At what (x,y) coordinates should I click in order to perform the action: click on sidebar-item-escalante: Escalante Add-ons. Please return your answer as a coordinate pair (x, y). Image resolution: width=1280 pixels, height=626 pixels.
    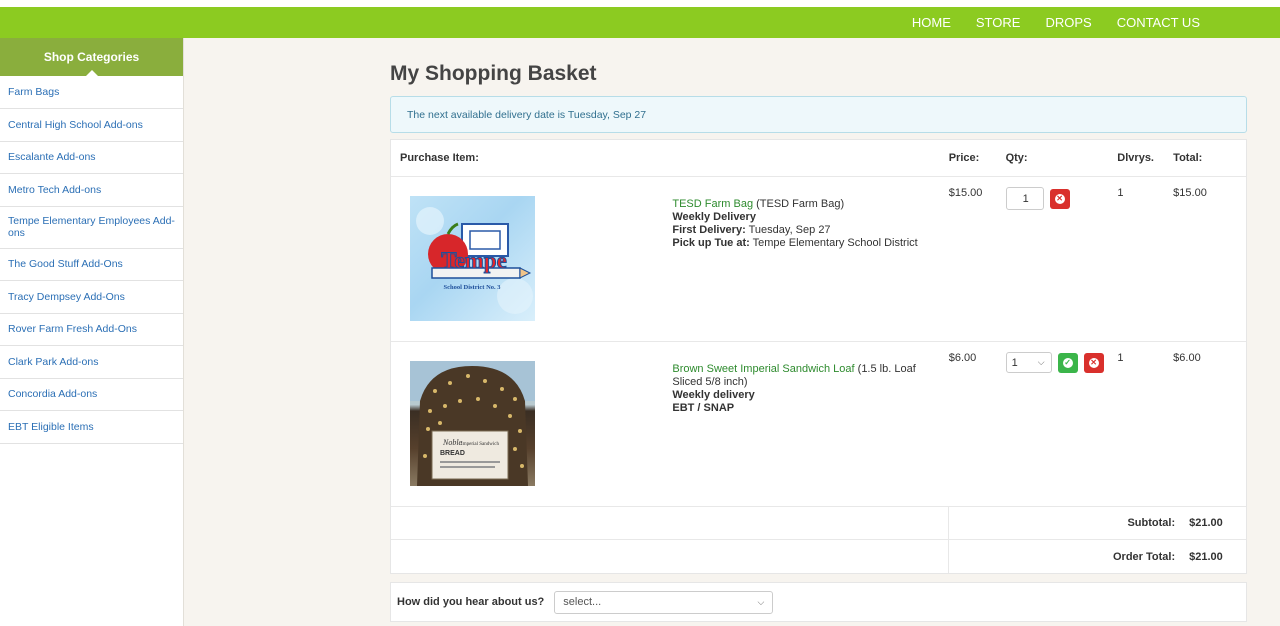
    Looking at the image, I should click on (91, 158).